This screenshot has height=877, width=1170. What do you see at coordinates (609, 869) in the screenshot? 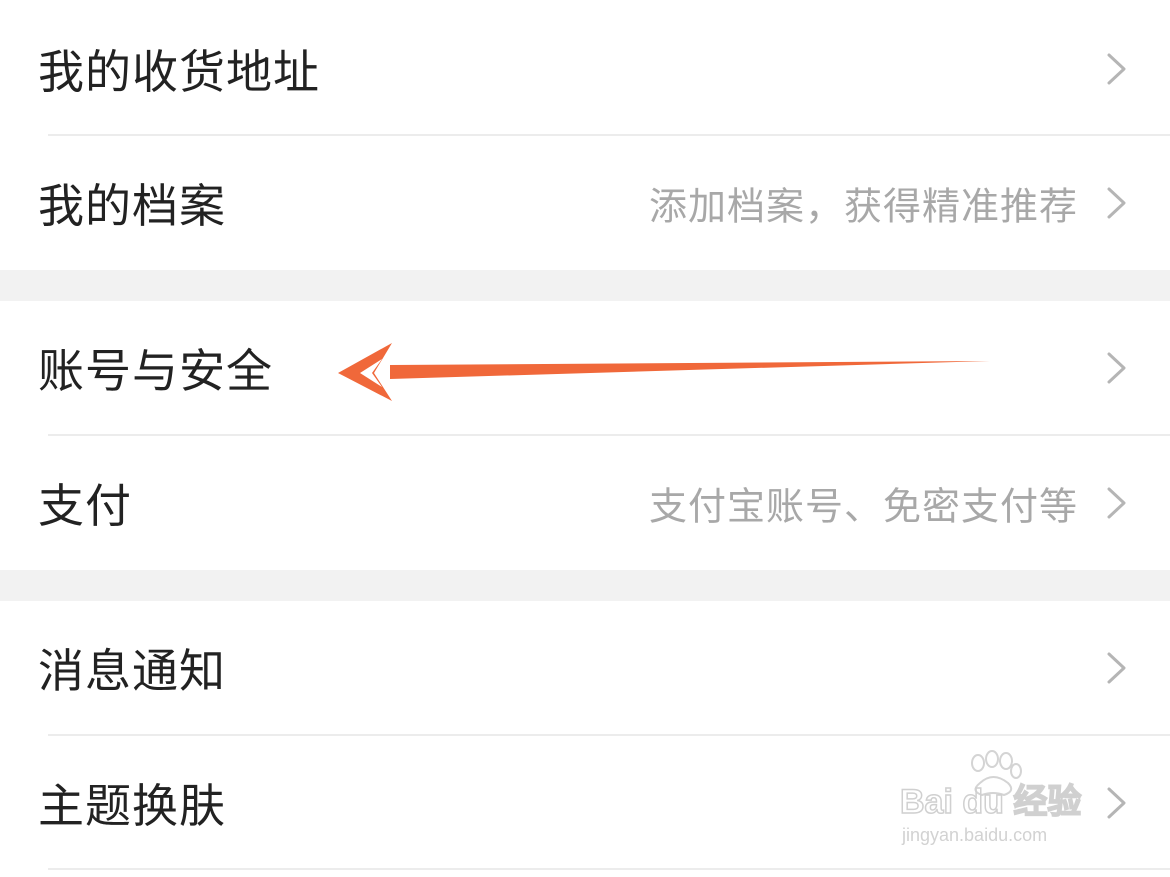
I see `row-divider` at bounding box center [609, 869].